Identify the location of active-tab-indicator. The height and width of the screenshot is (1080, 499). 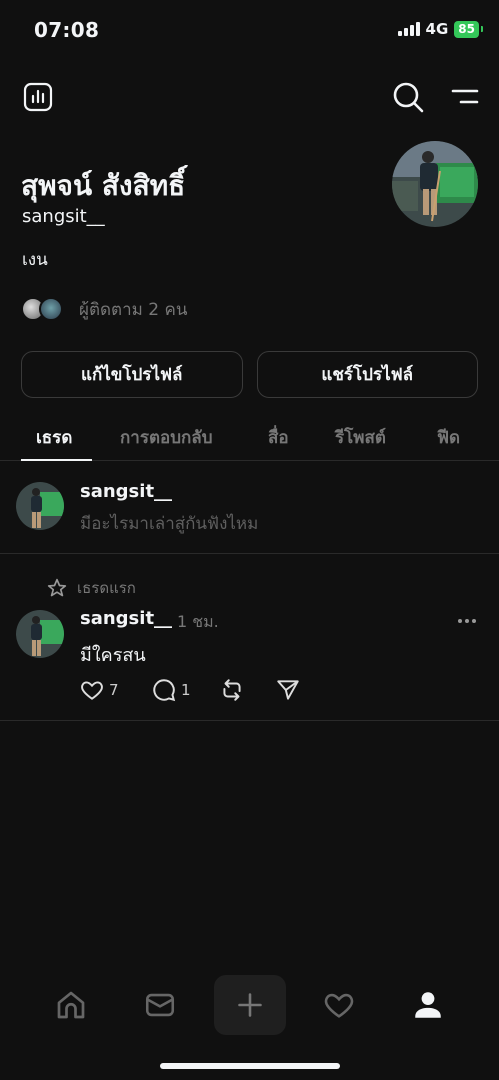
(56, 460).